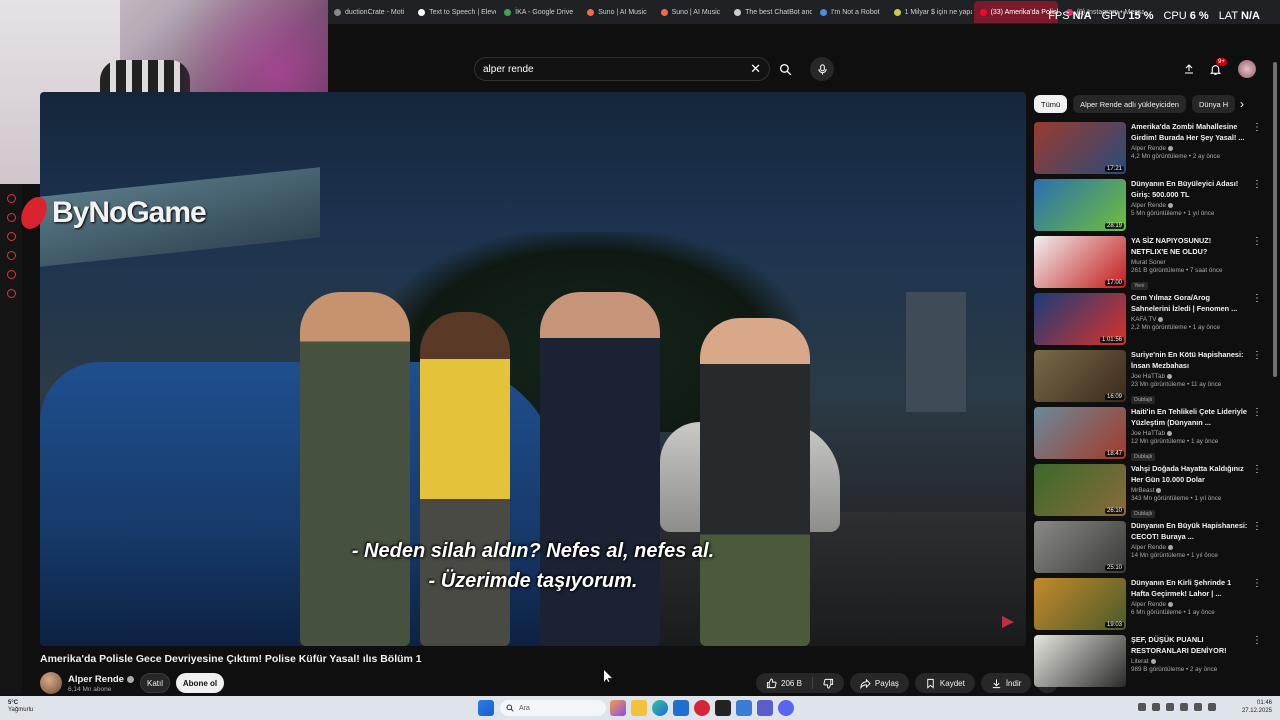 The image size is (1280, 720). What do you see at coordinates (200, 683) in the screenshot?
I see `subscribe-button: Abone ol` at bounding box center [200, 683].